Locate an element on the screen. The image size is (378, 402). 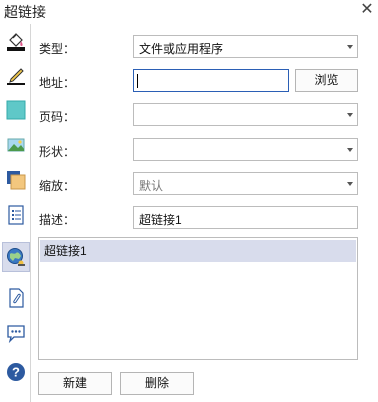
shape-label: 形状： is located at coordinates (57, 152).